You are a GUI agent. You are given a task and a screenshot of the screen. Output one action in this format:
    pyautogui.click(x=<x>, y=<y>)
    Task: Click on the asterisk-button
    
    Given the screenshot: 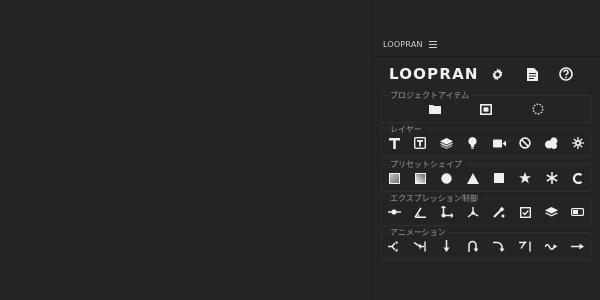 What is the action you would take?
    pyautogui.click(x=552, y=178)
    